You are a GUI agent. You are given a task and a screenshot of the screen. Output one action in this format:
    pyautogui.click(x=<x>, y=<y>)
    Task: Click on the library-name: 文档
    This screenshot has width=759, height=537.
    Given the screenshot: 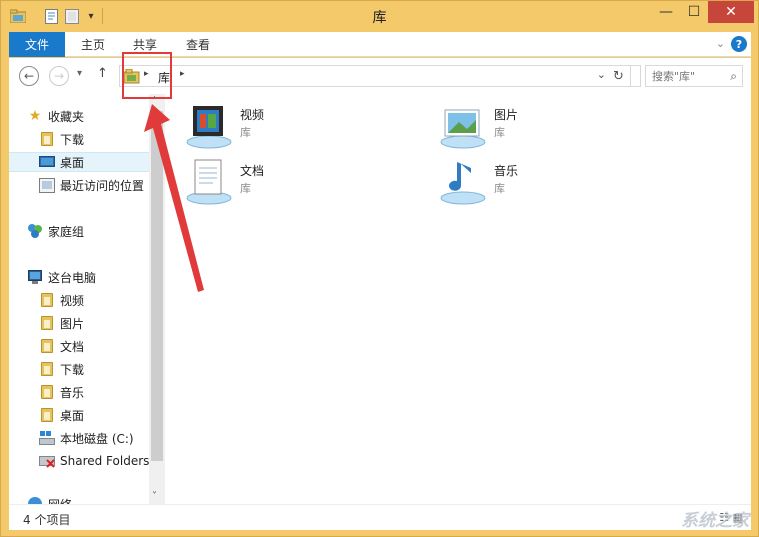 What is the action you would take?
    pyautogui.click(x=252, y=171)
    